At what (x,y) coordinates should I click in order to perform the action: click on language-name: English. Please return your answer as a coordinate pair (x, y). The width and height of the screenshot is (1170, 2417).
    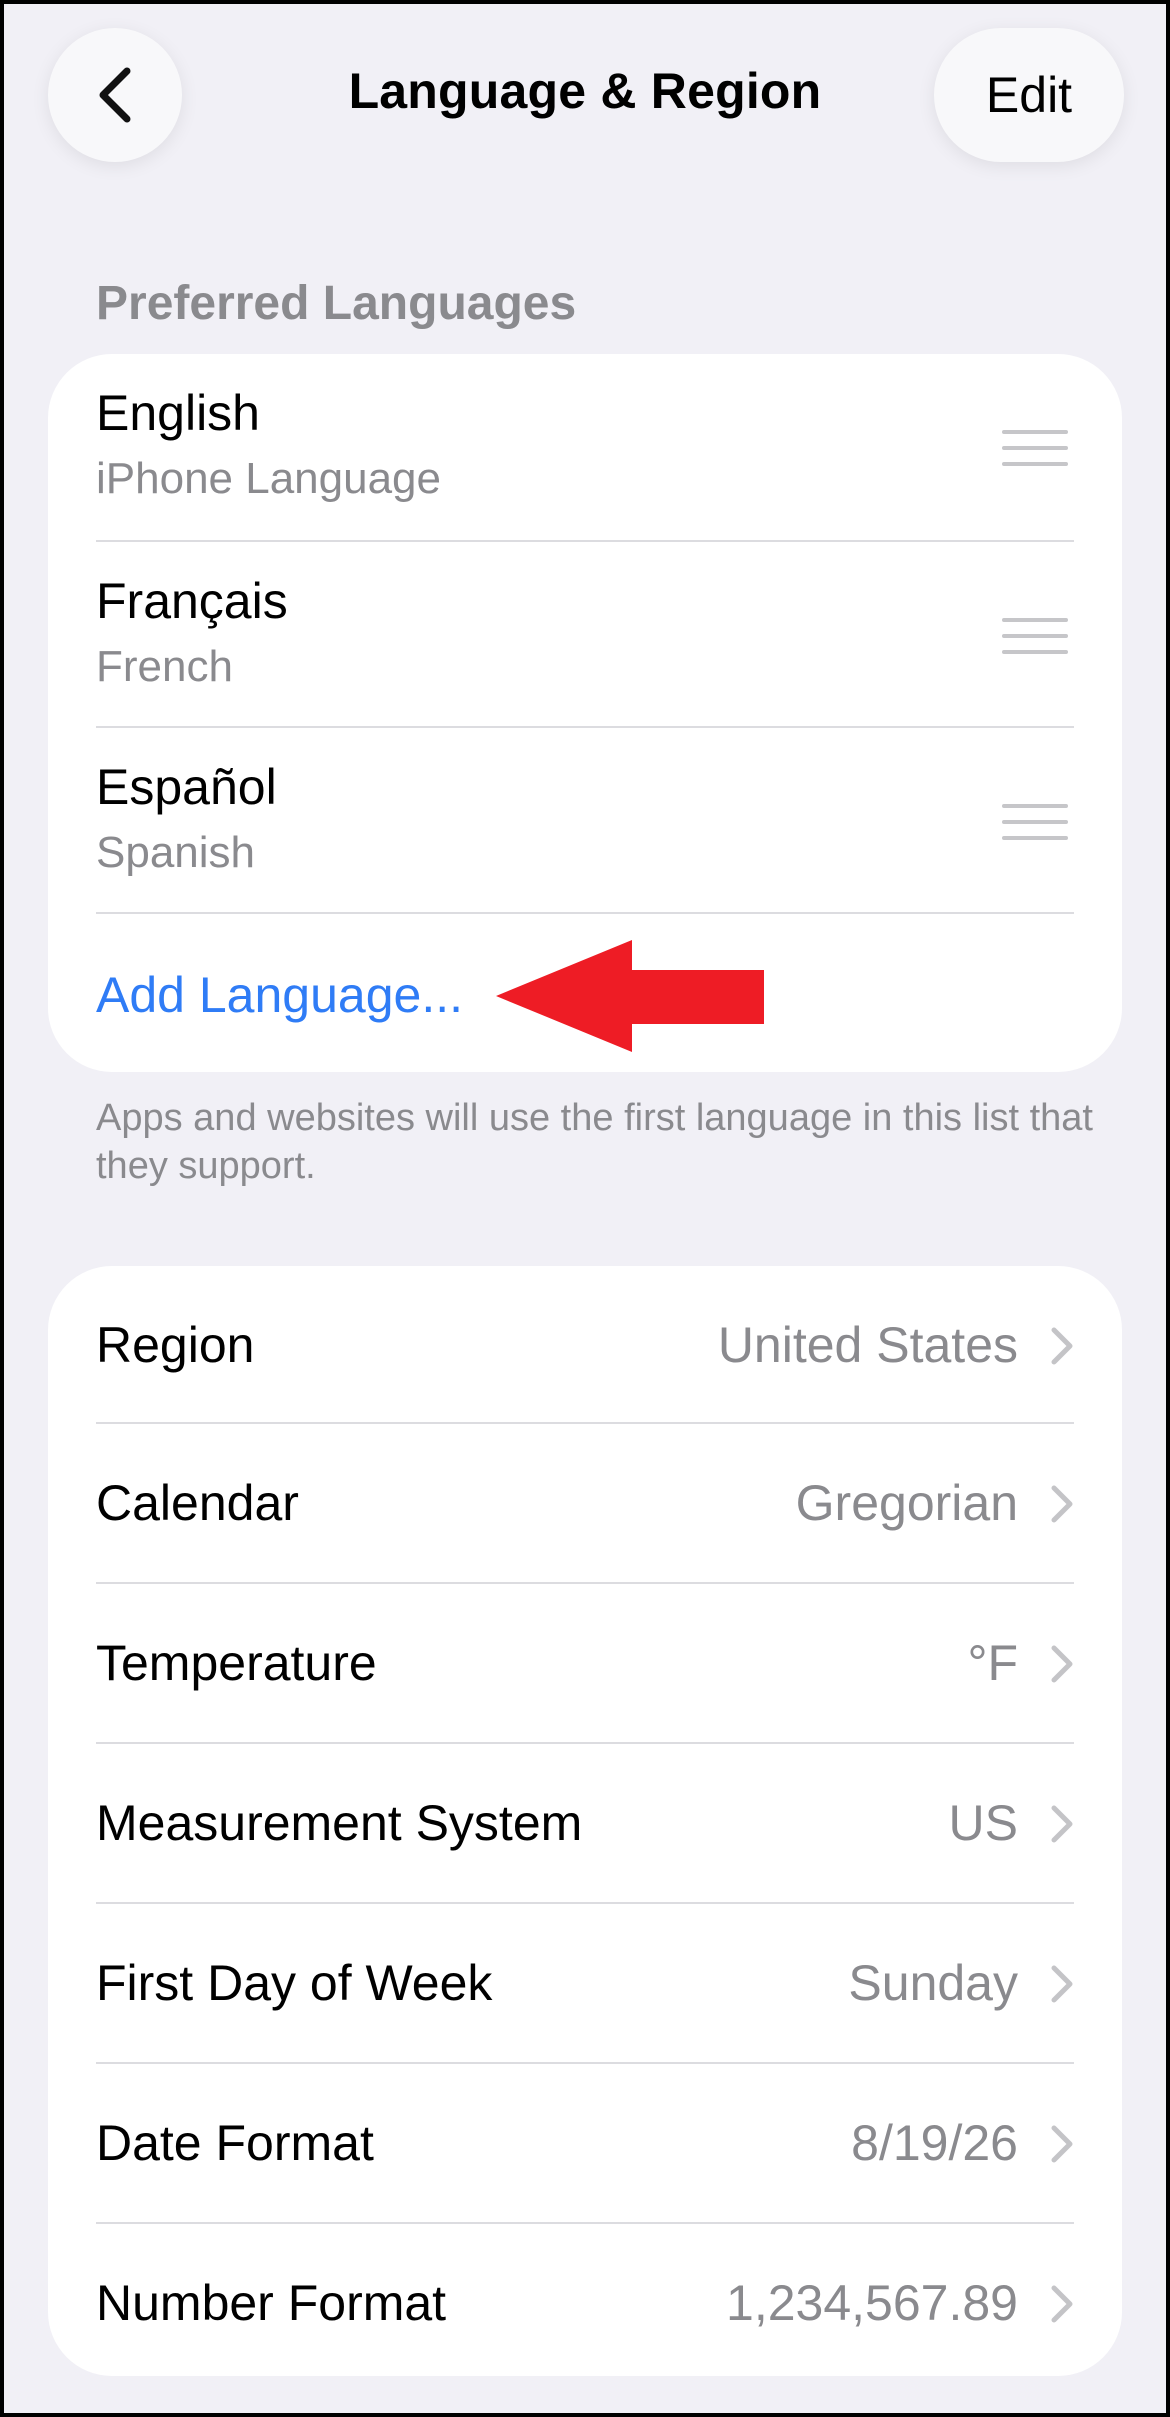
    Looking at the image, I should click on (178, 413).